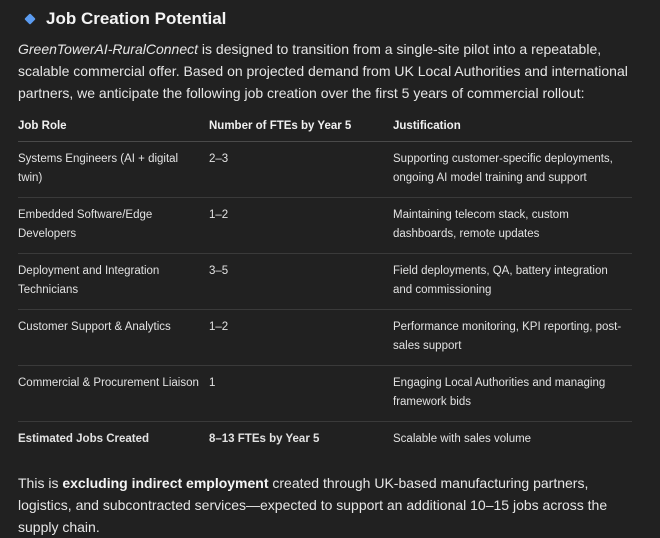  What do you see at coordinates (113, 393) in the screenshot?
I see `cell-role: Commercial & Procurement Liaison` at bounding box center [113, 393].